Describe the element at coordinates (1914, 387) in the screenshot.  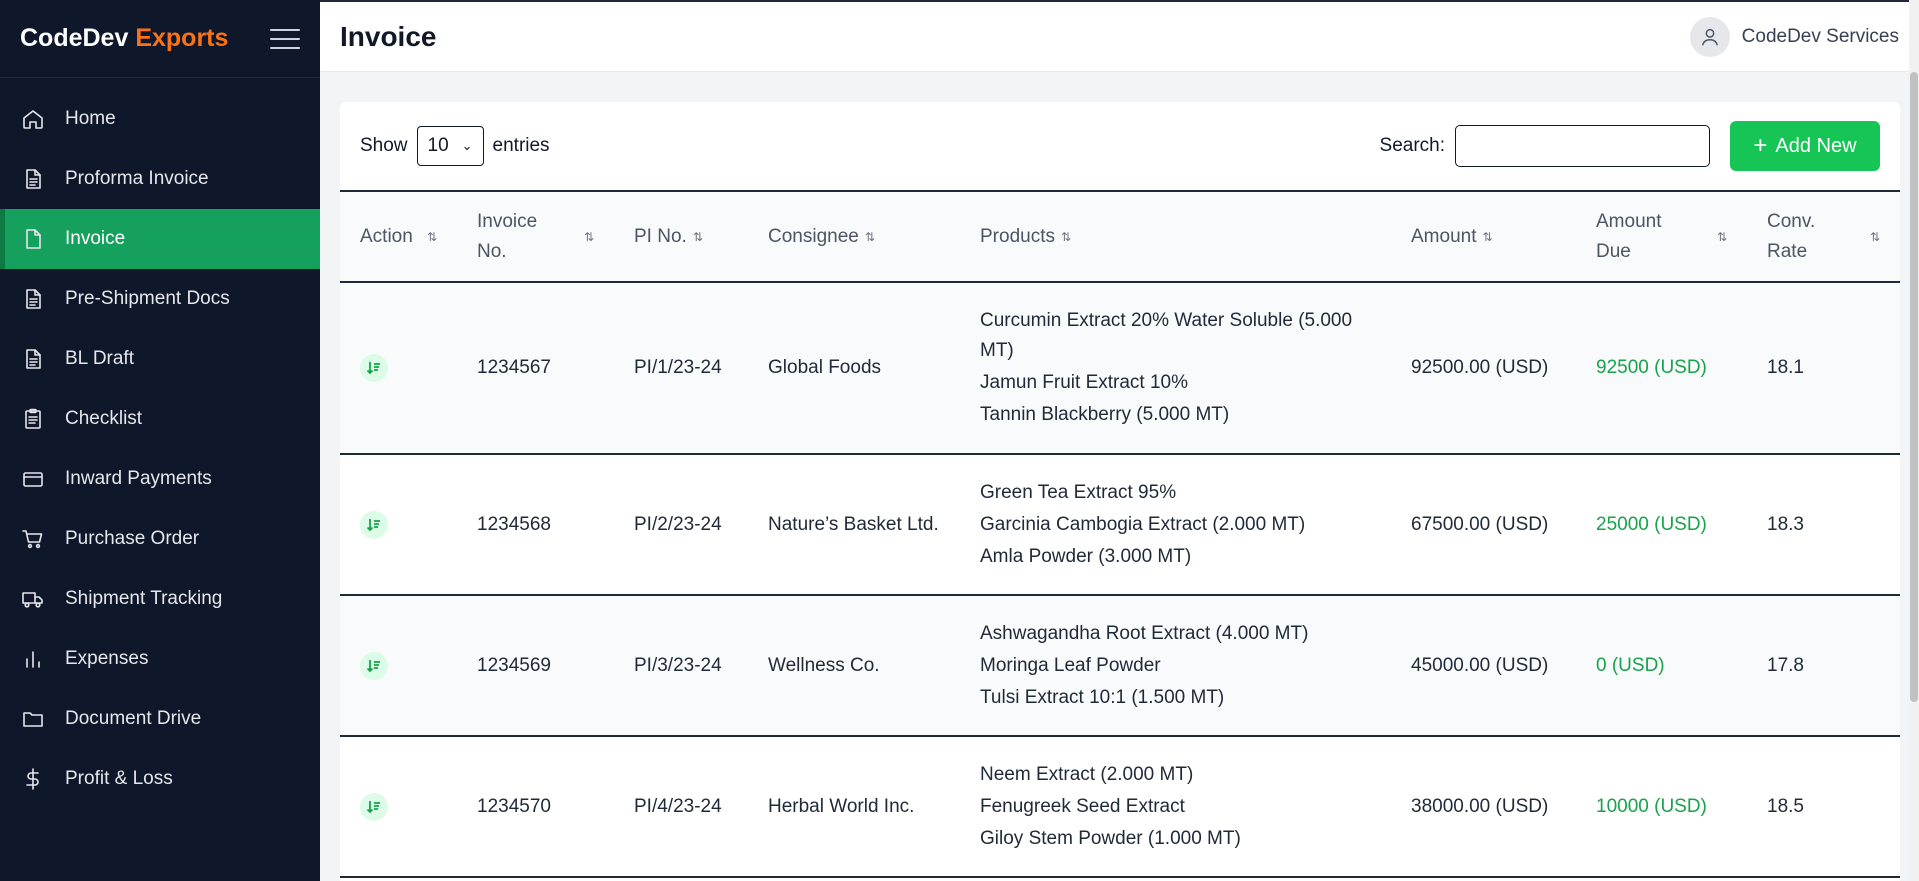
I see `scrollbar-thumb` at that location.